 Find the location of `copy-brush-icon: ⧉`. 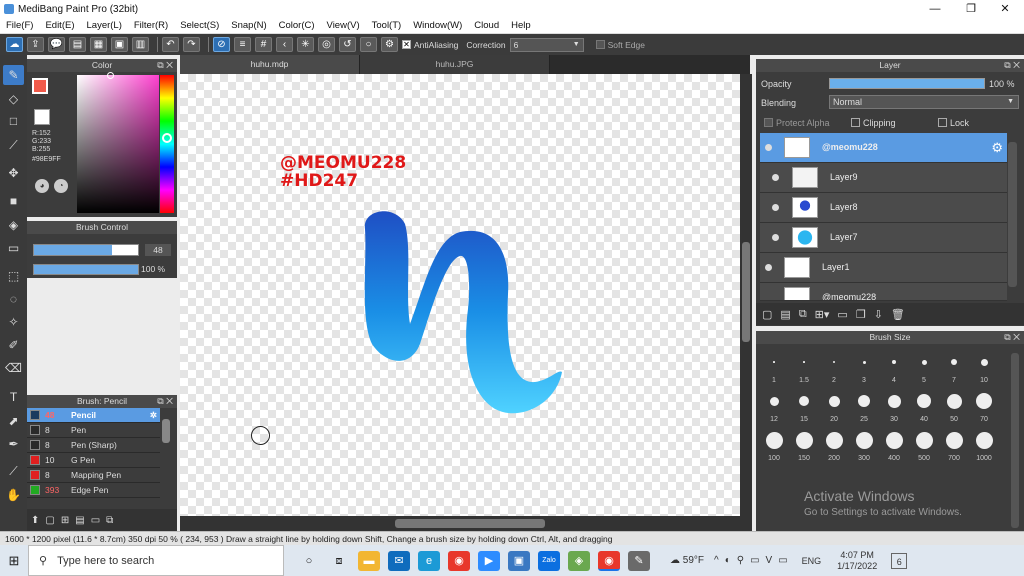

copy-brush-icon: ⧉ is located at coordinates (109, 520).